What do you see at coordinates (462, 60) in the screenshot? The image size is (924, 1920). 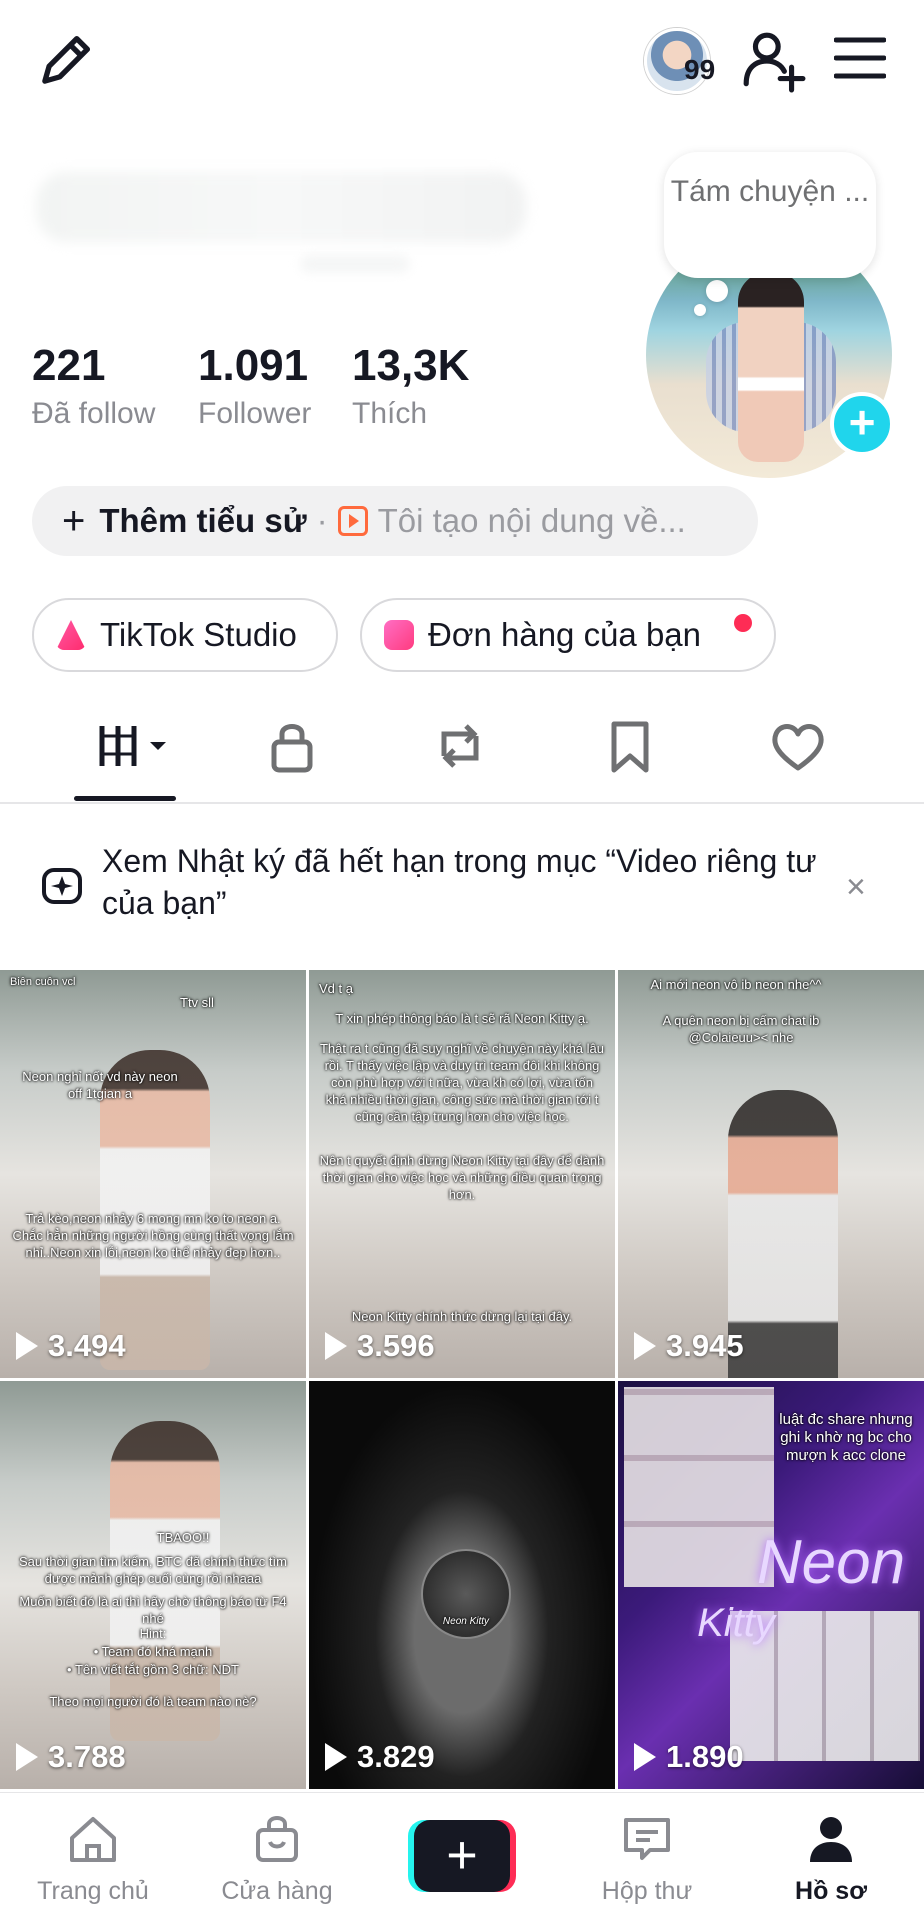 I see `top-bar: 99` at bounding box center [462, 60].